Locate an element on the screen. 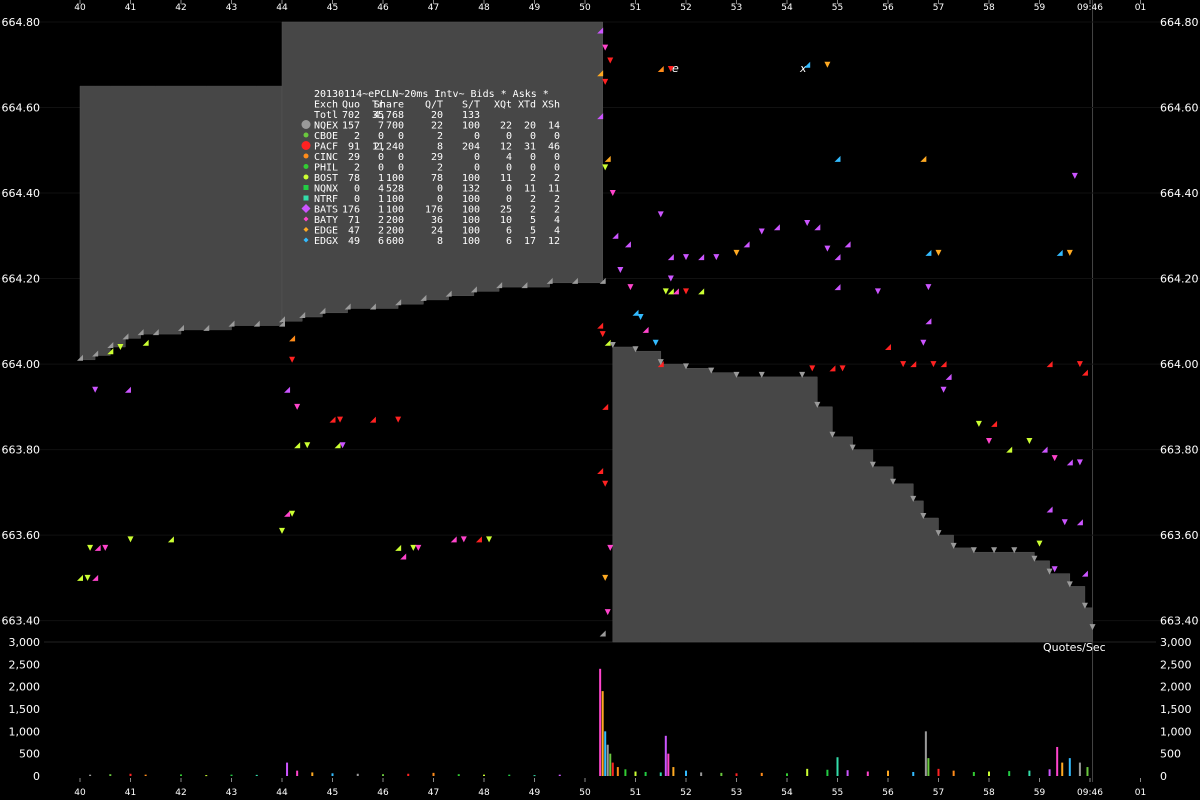 This screenshot has width=1200, height=800. legend-row-cell: 29 is located at coordinates (437, 157).